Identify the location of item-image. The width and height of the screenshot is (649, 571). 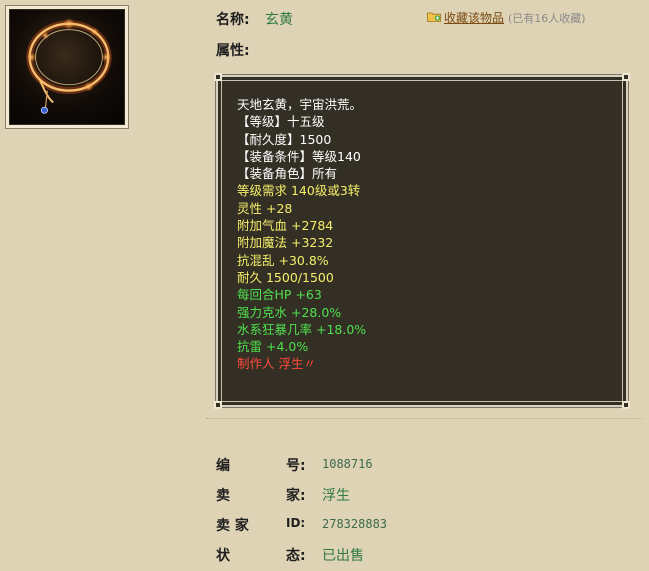
(67, 67).